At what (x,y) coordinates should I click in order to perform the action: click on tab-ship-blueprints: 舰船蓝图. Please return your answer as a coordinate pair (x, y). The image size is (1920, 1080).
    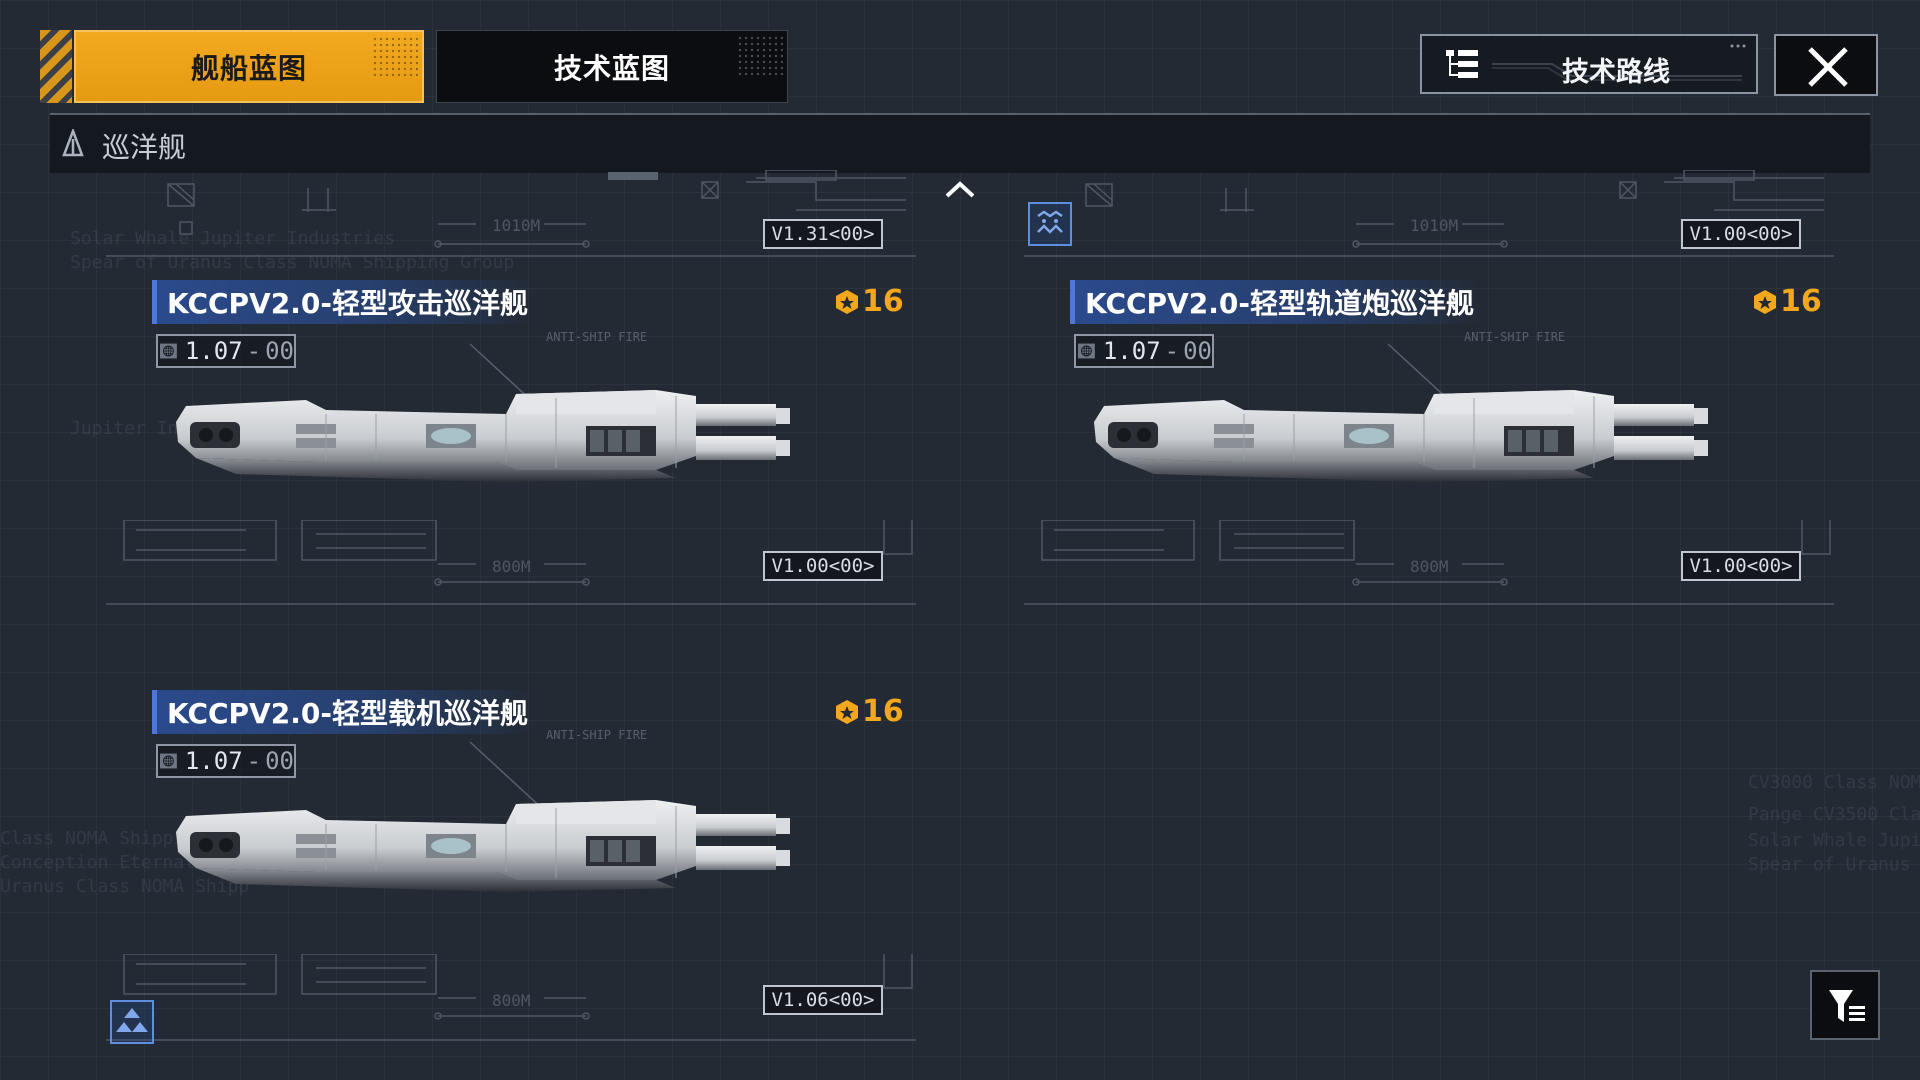
    Looking at the image, I should click on (249, 66).